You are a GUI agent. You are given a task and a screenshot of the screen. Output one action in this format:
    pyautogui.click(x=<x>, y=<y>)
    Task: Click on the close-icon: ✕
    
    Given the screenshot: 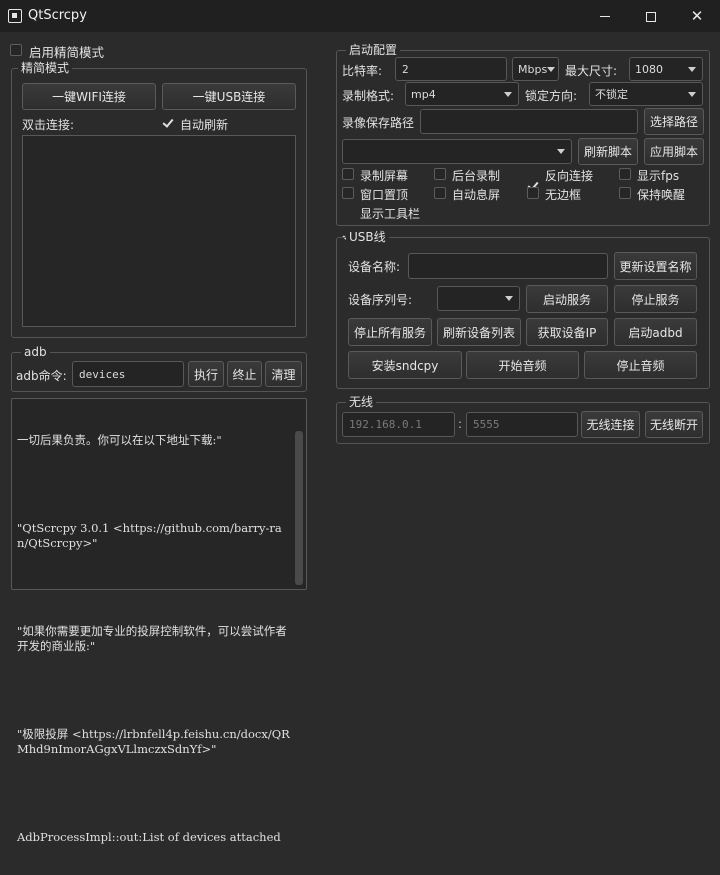 What is the action you would take?
    pyautogui.click(x=697, y=16)
    